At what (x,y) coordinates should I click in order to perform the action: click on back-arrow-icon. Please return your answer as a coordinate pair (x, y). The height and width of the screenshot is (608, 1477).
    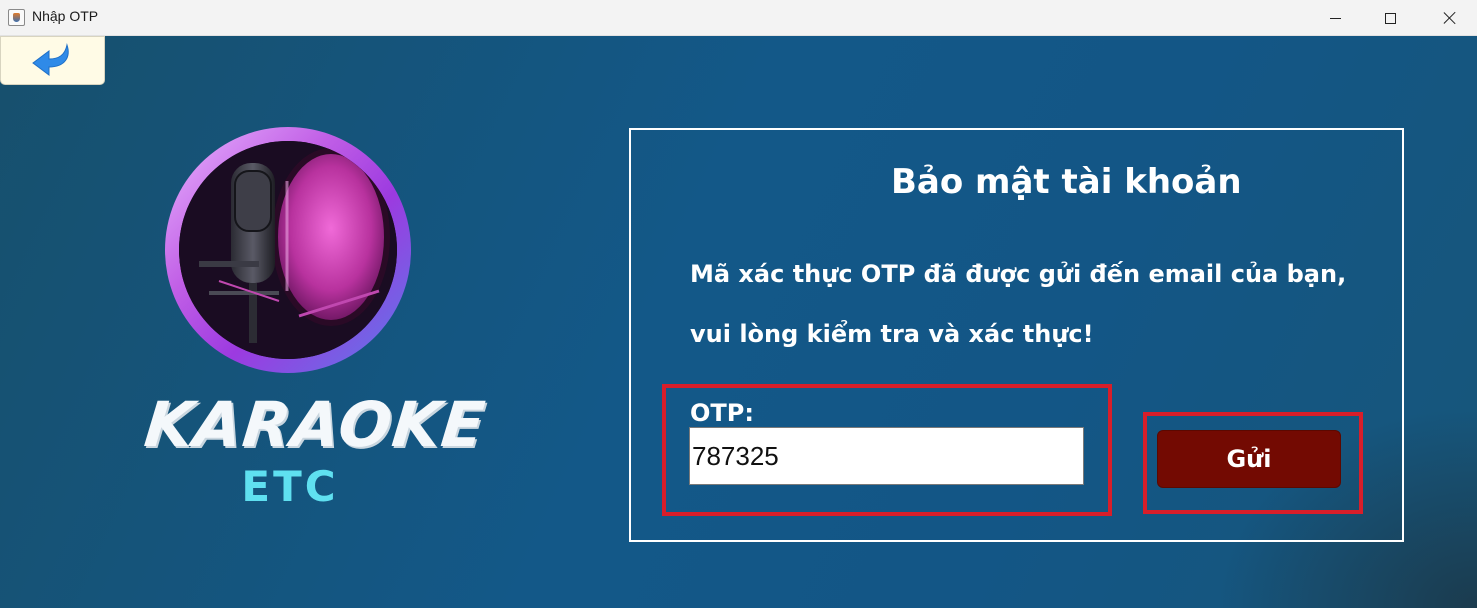
    Looking at the image, I should click on (50, 59).